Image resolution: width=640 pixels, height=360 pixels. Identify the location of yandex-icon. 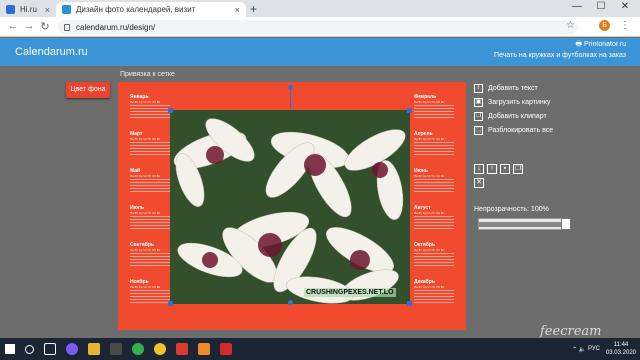
(182, 349).